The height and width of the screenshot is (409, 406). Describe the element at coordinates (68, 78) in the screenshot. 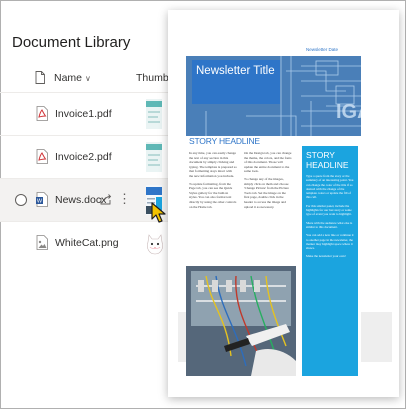

I see `column-header-name-label: Name` at that location.